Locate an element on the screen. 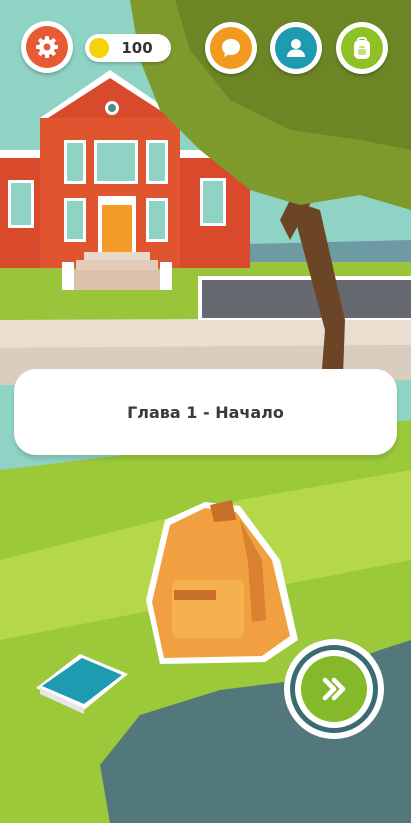 The height and width of the screenshot is (823, 411). backpack-button-face is located at coordinates (362, 48).